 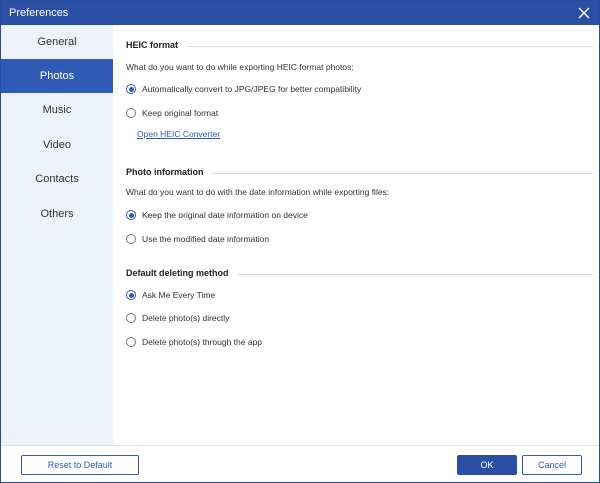 I want to click on sidebar-item-label: Music, so click(x=57, y=110).